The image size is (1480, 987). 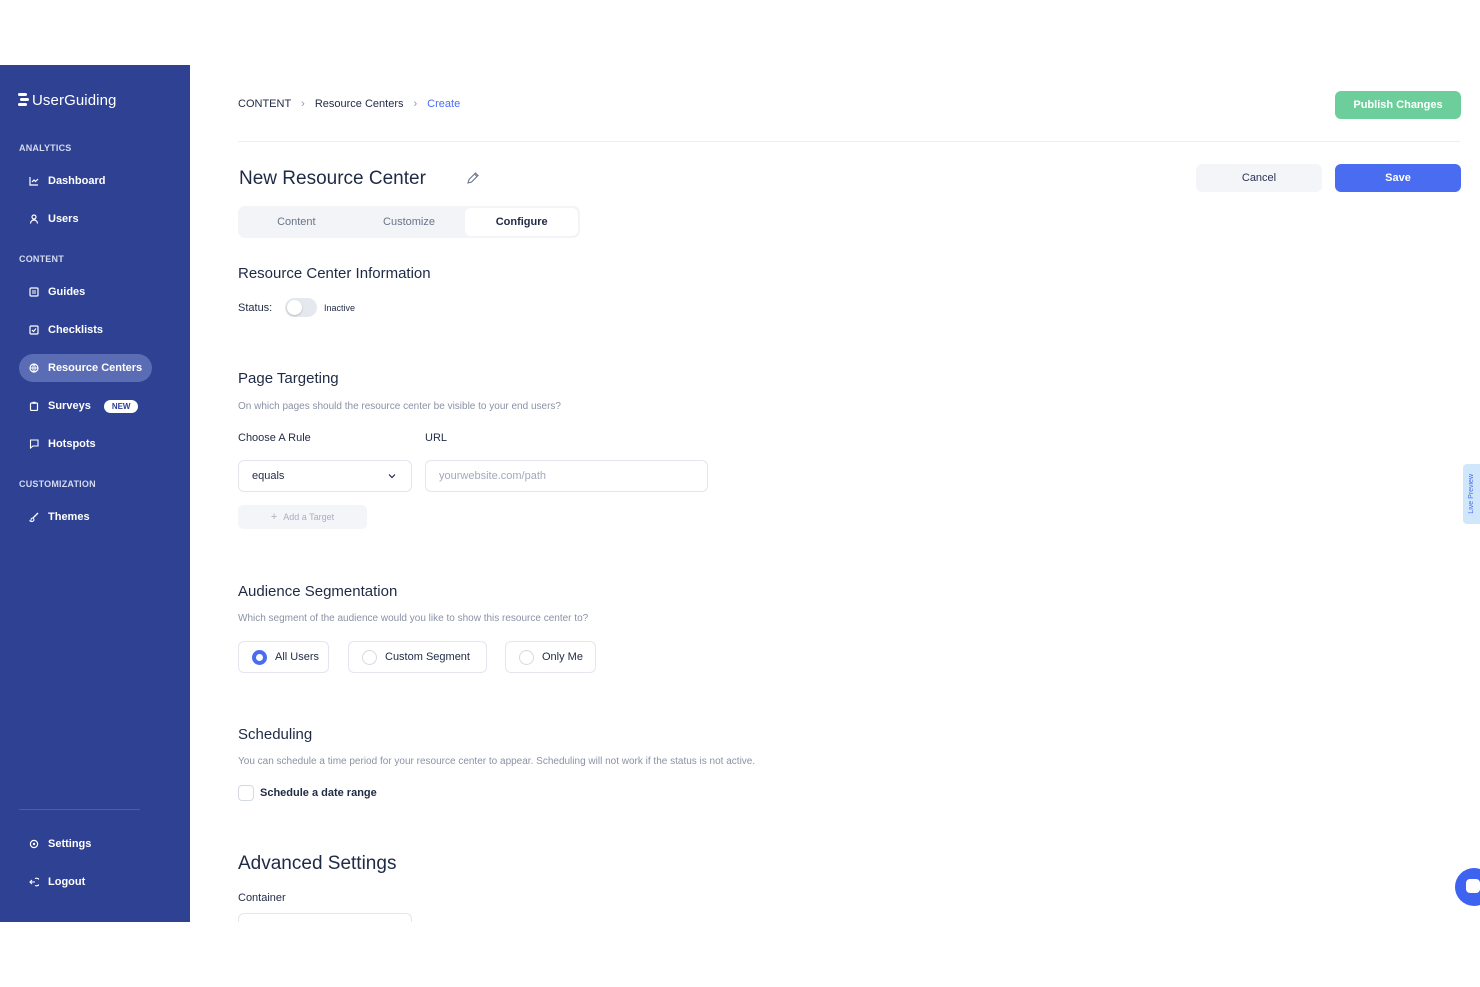 I want to click on live-preview-label: Live Preview, so click(x=1471, y=494).